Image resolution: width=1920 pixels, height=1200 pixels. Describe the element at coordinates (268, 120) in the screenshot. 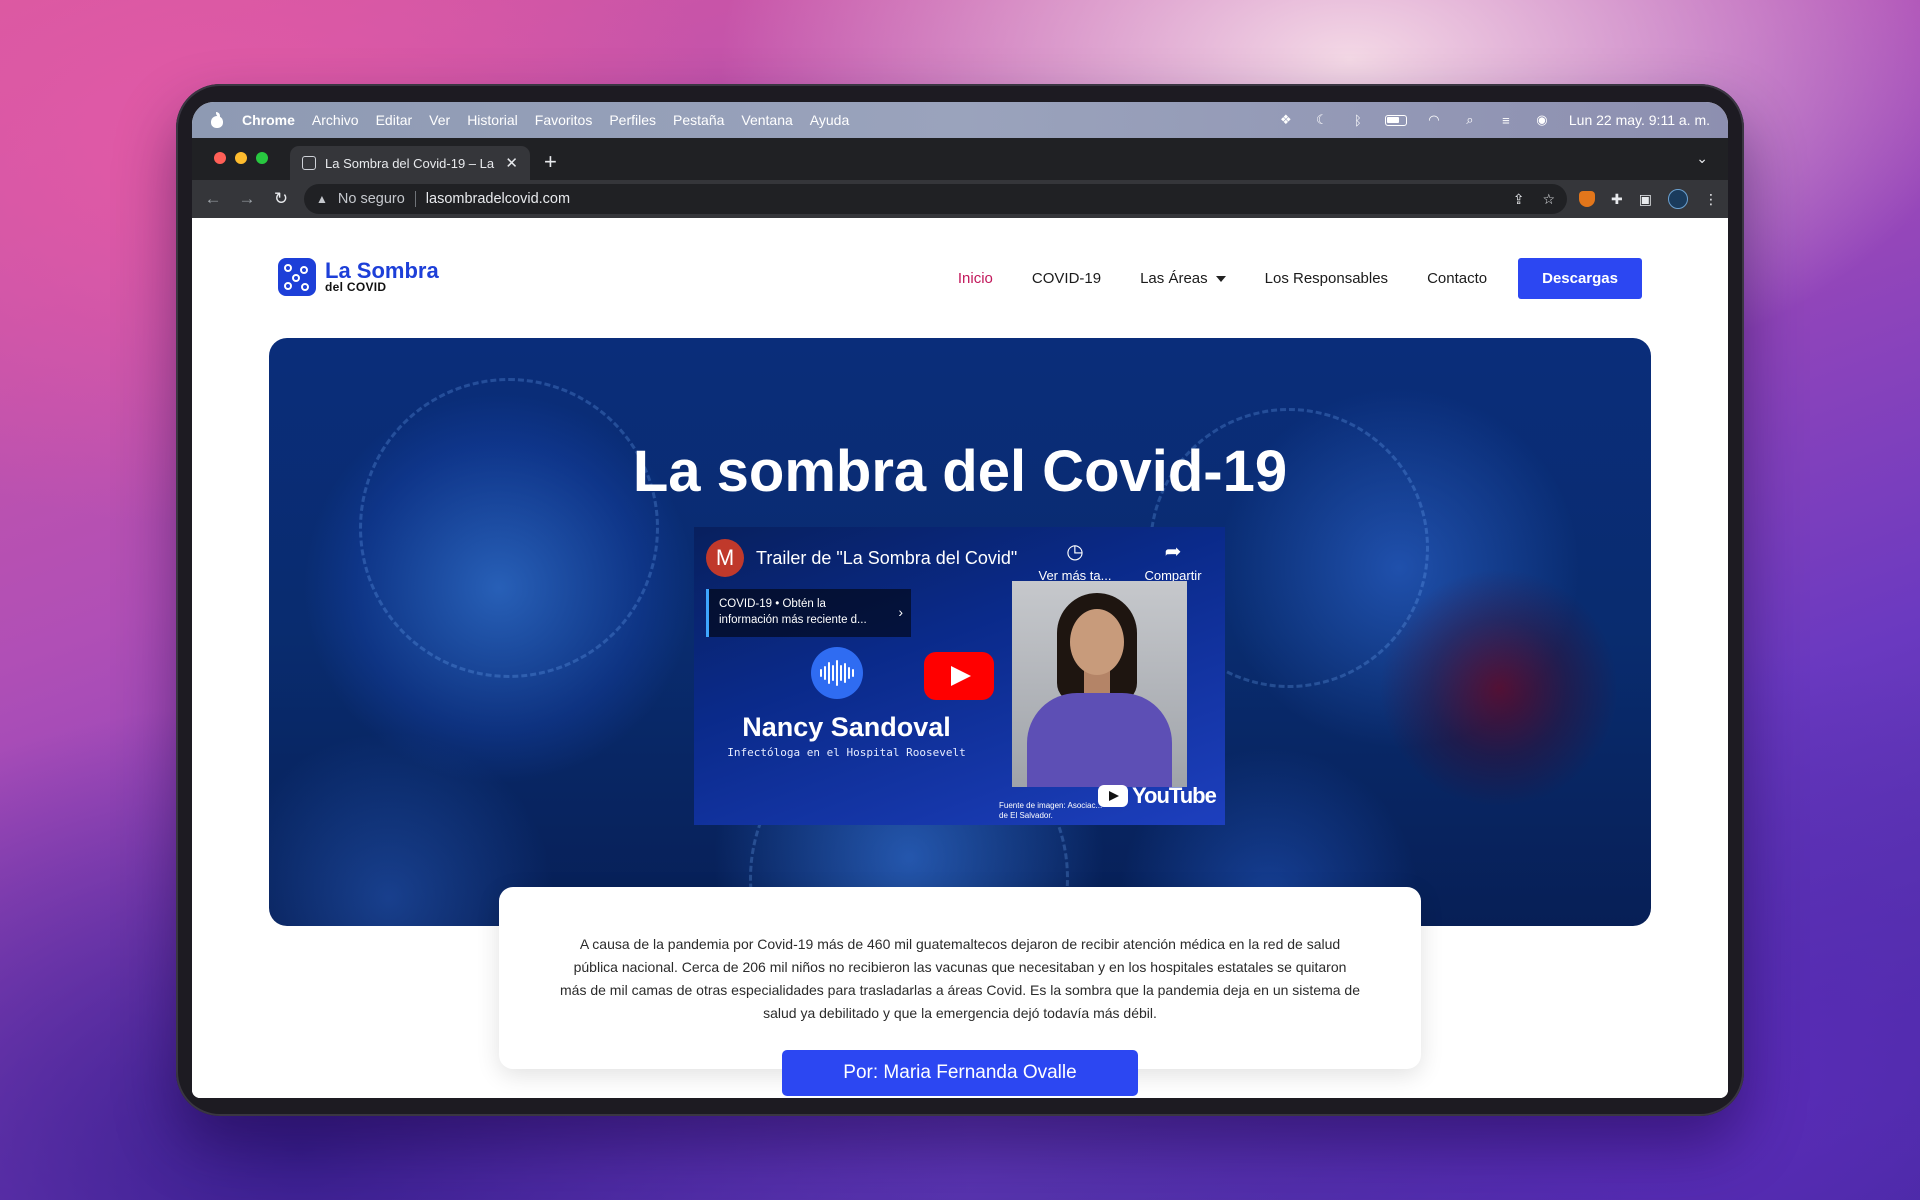

I see `menu-chrome: Chrome` at that location.